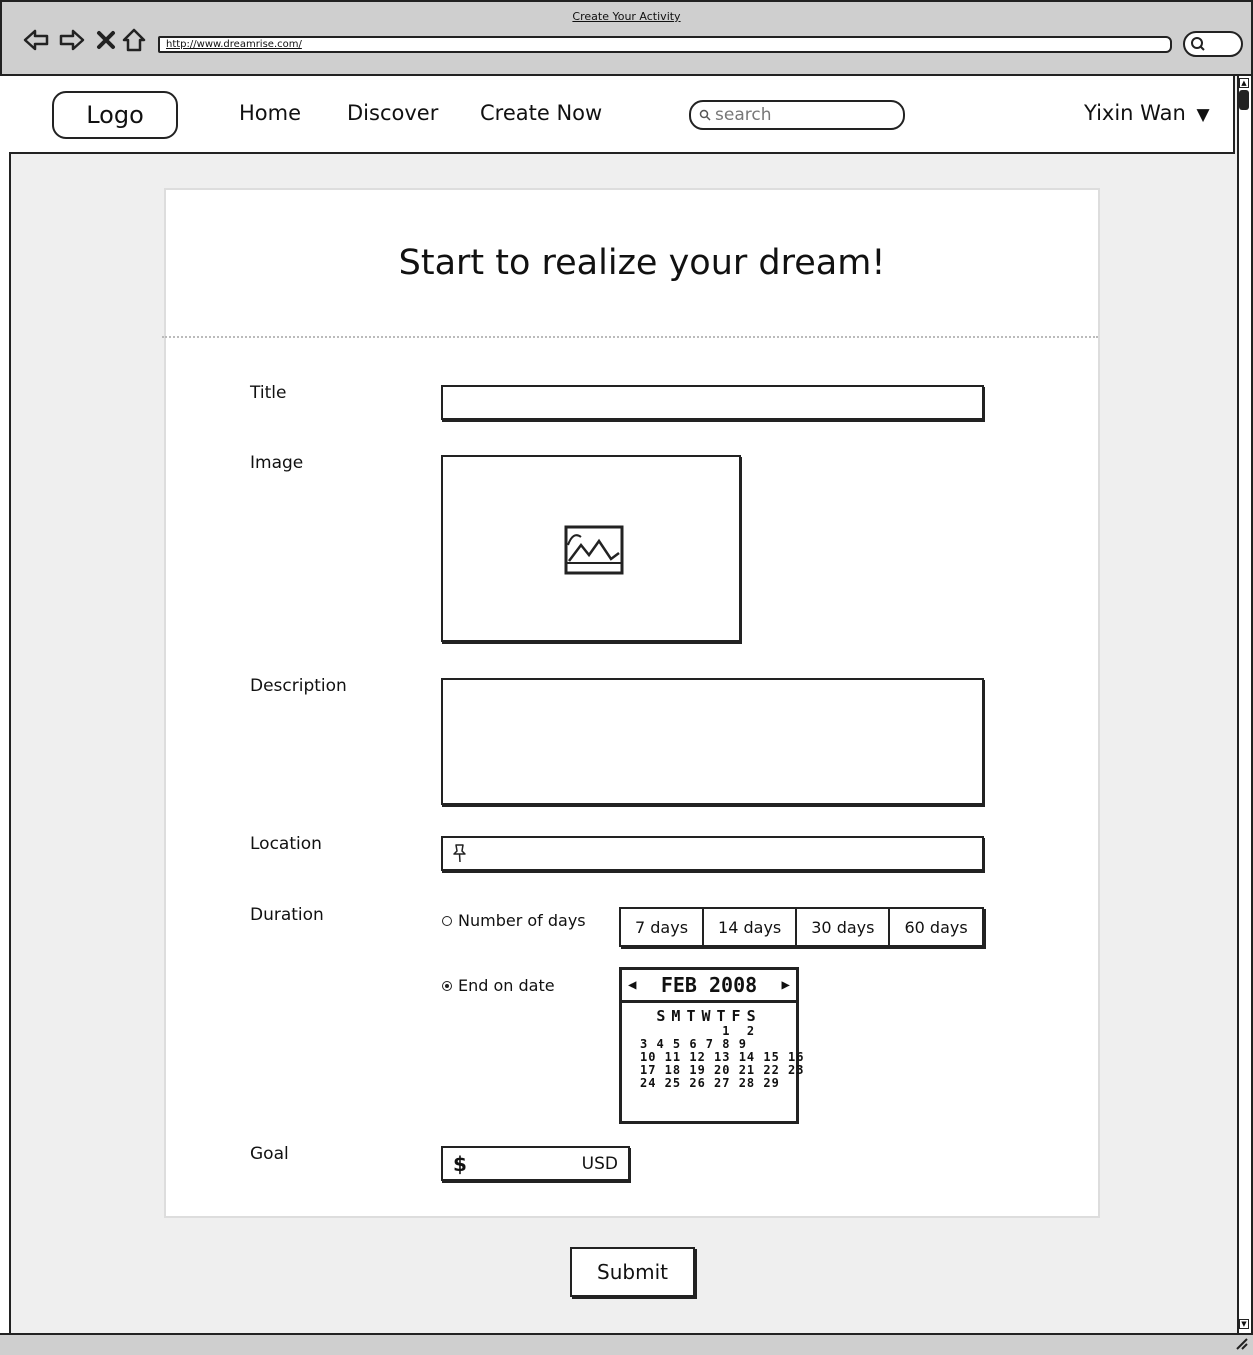 The image size is (1253, 1355). Describe the element at coordinates (594, 550) in the screenshot. I see `image-placeholder-icon` at that location.